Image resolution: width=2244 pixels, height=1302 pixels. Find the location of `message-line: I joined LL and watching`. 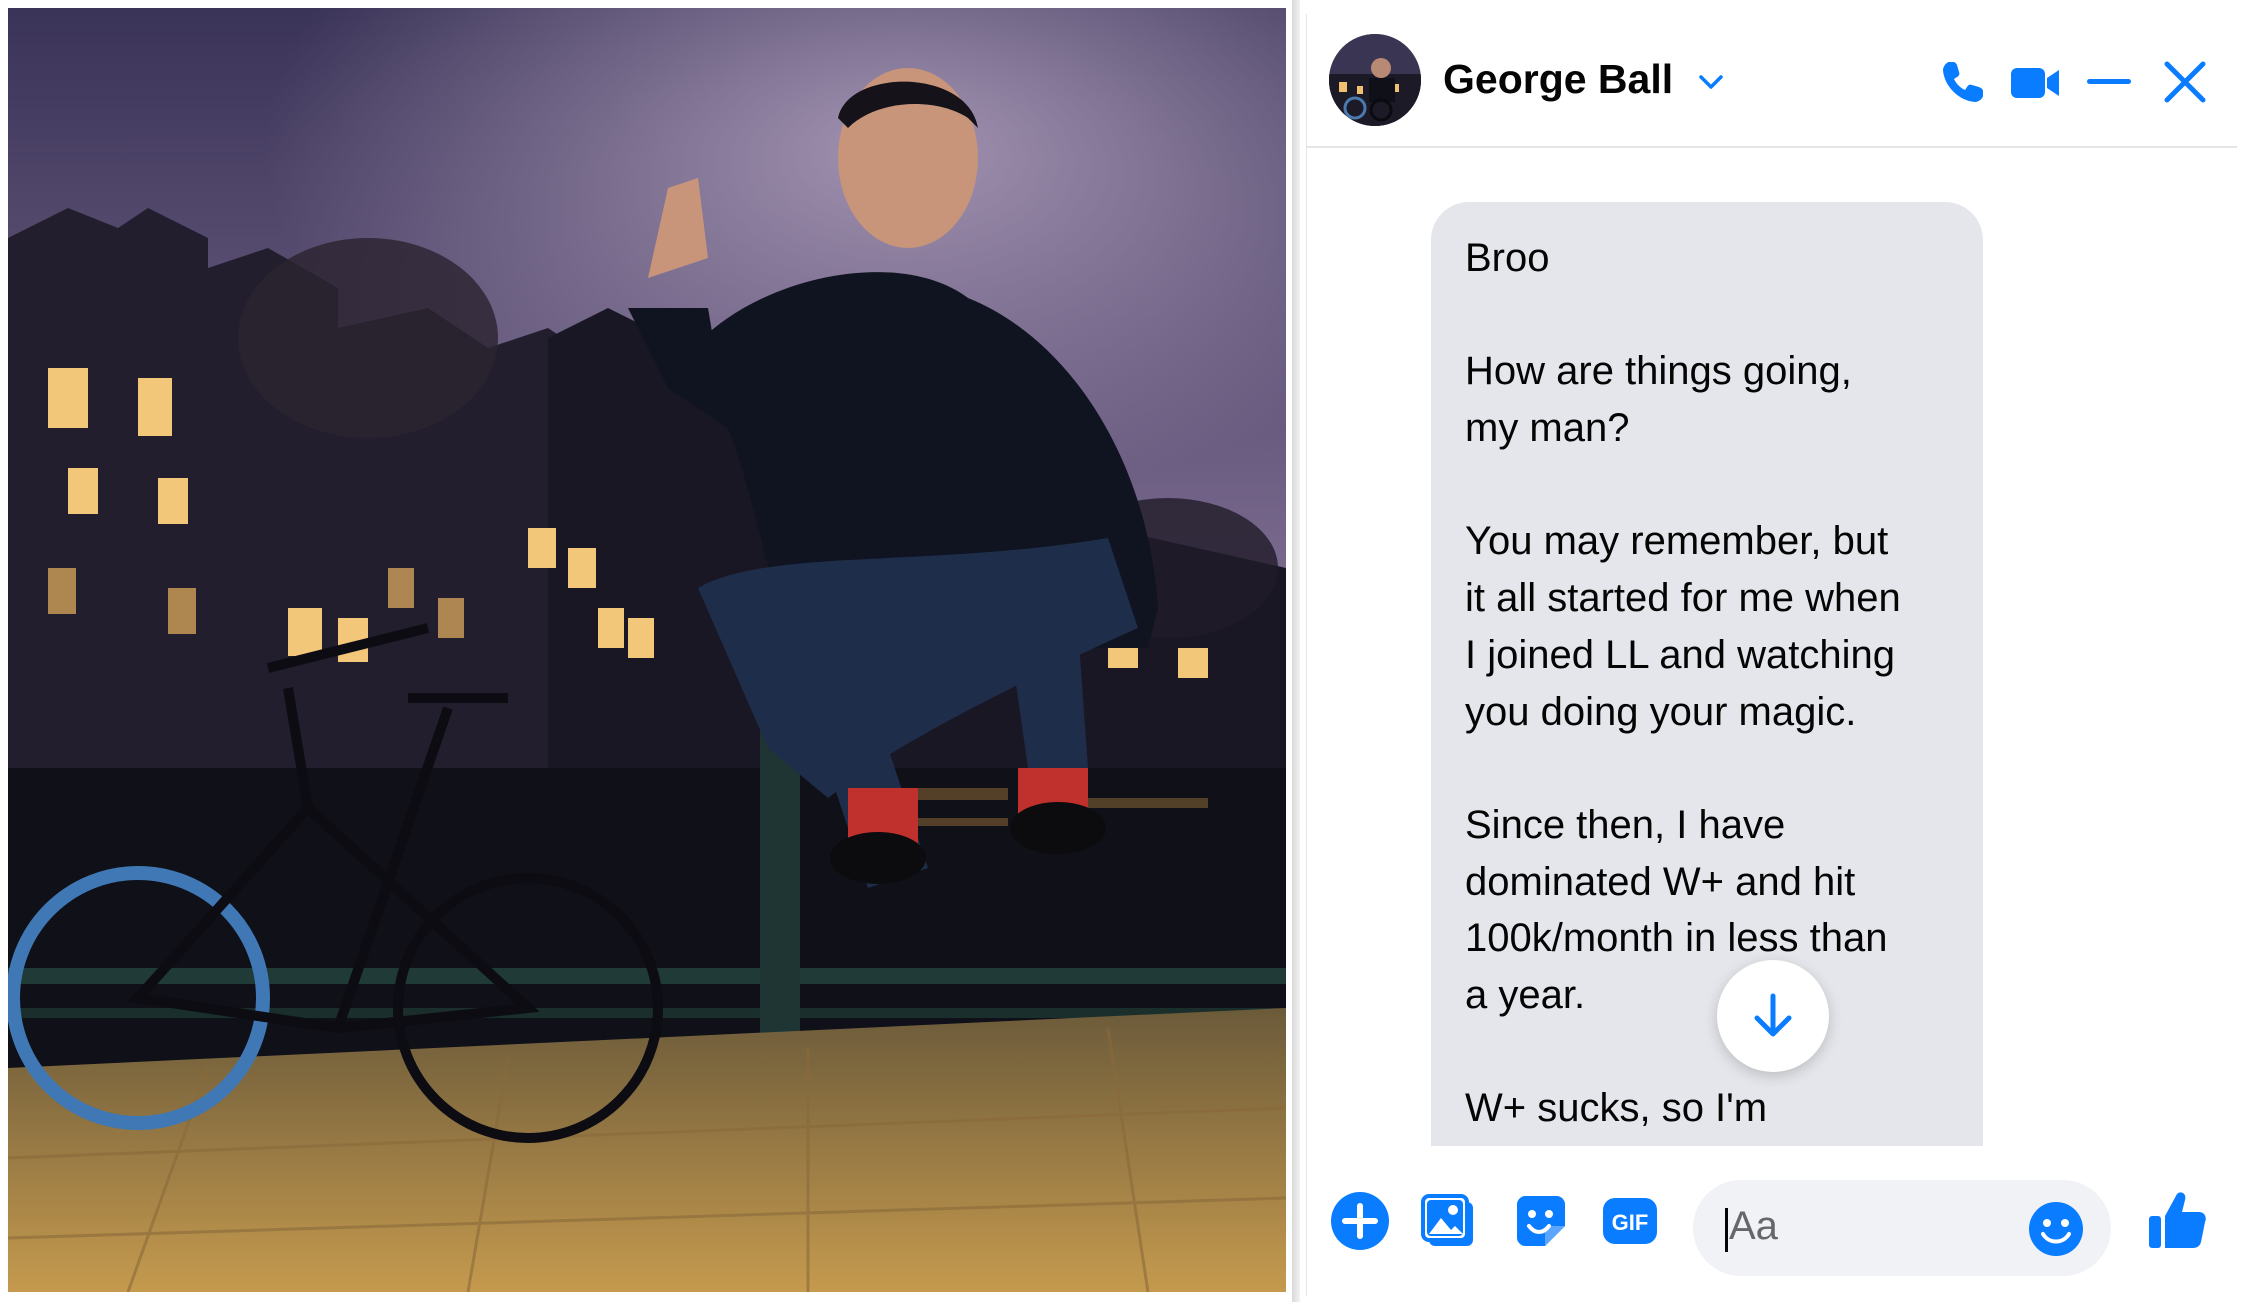

message-line: I joined LL and watching is located at coordinates (1680, 654).